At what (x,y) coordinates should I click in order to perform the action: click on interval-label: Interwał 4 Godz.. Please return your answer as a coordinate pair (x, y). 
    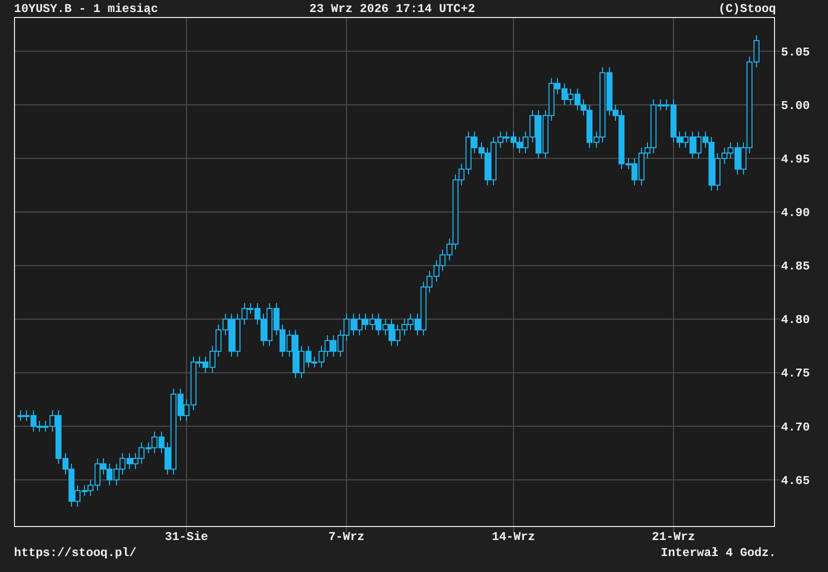
    Looking at the image, I should click on (718, 553).